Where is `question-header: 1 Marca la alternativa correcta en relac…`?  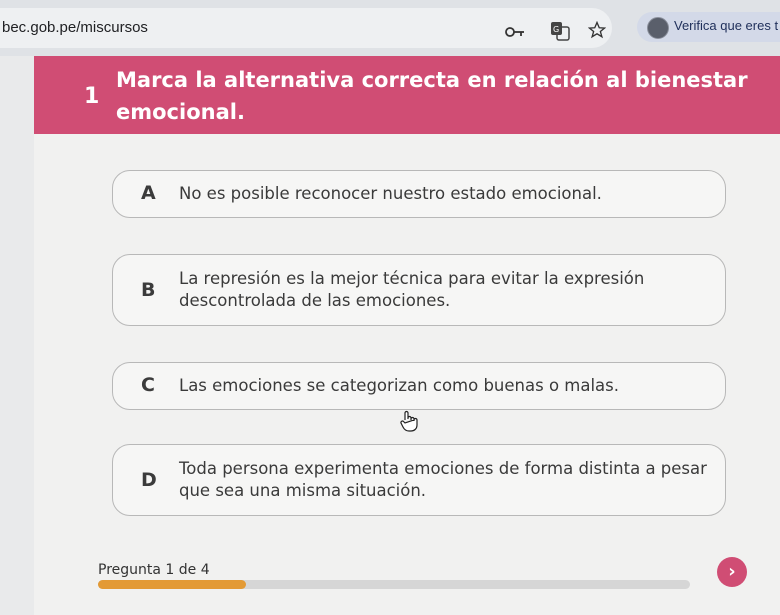 question-header: 1 Marca la alternativa correcta en relac… is located at coordinates (407, 95).